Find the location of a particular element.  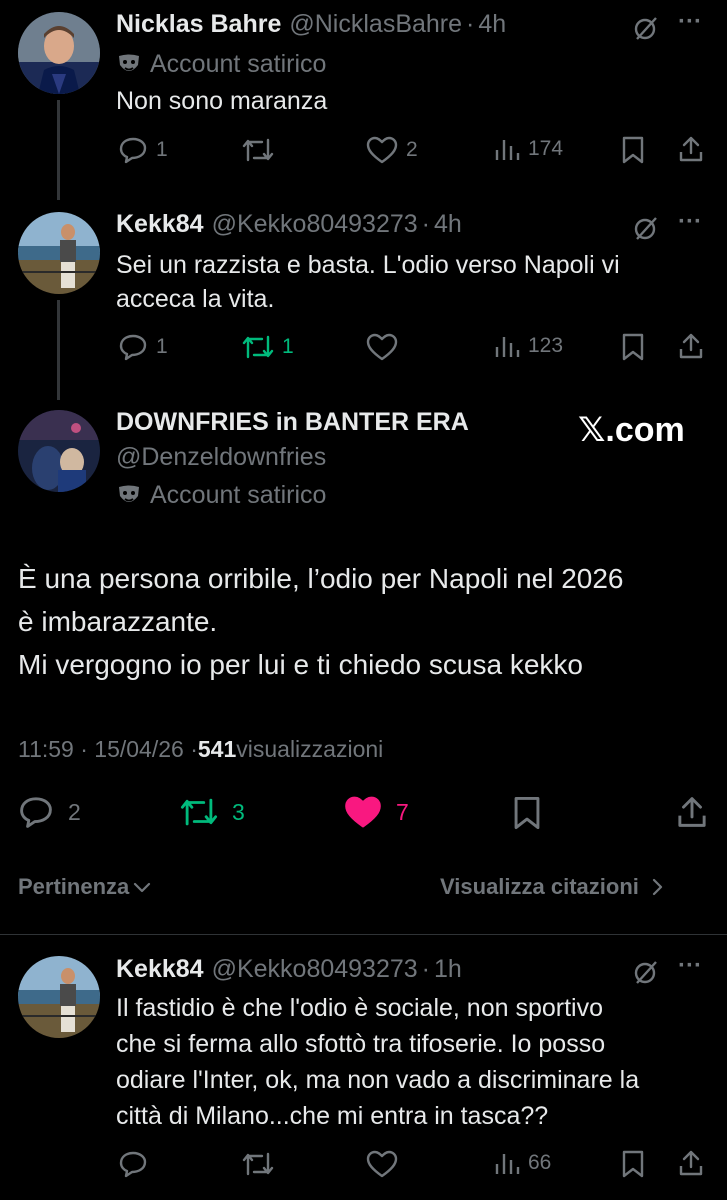

reply-button: 2 is located at coordinates (49, 812).